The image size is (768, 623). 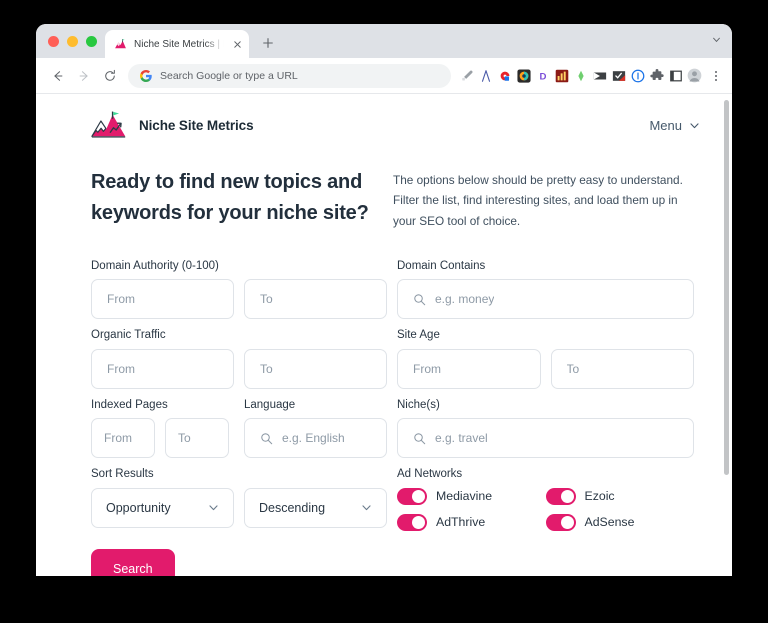 I want to click on colorwheel-icon, so click(x=523, y=75).